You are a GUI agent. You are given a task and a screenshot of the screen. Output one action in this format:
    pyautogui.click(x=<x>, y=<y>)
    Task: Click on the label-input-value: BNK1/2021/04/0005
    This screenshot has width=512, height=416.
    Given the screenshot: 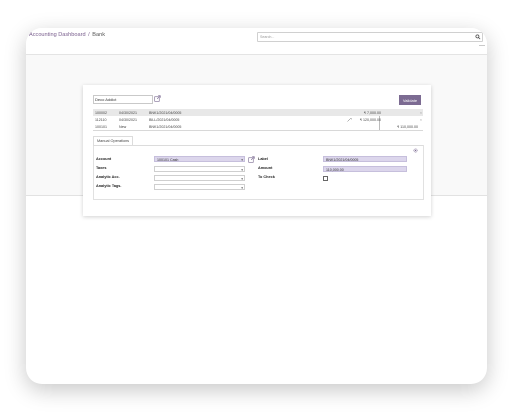 What is the action you would take?
    pyautogui.click(x=342, y=160)
    